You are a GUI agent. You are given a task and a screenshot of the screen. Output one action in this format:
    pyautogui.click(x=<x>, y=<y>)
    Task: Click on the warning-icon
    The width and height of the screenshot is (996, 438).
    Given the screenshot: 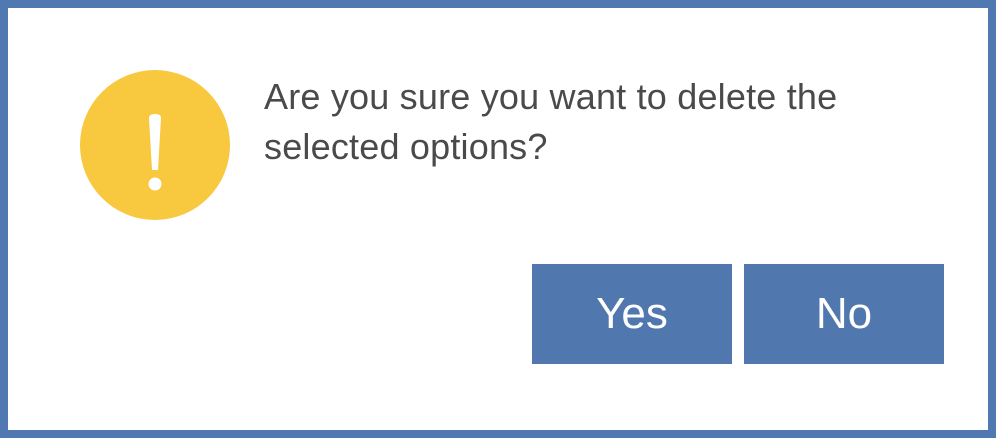 What is the action you would take?
    pyautogui.click(x=155, y=145)
    